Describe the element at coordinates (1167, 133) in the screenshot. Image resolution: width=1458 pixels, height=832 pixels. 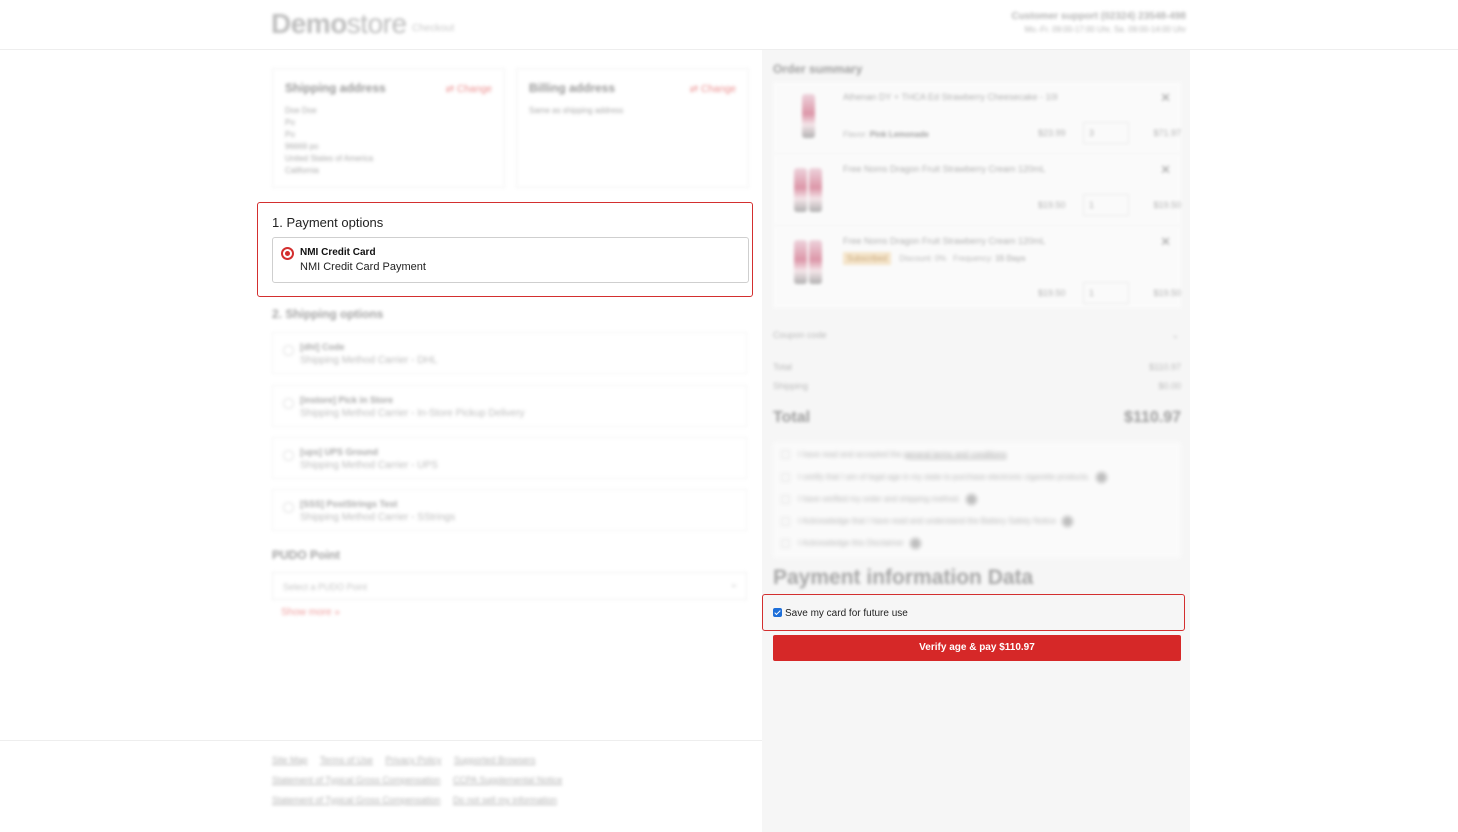
I see `line-total: $71.97` at that location.